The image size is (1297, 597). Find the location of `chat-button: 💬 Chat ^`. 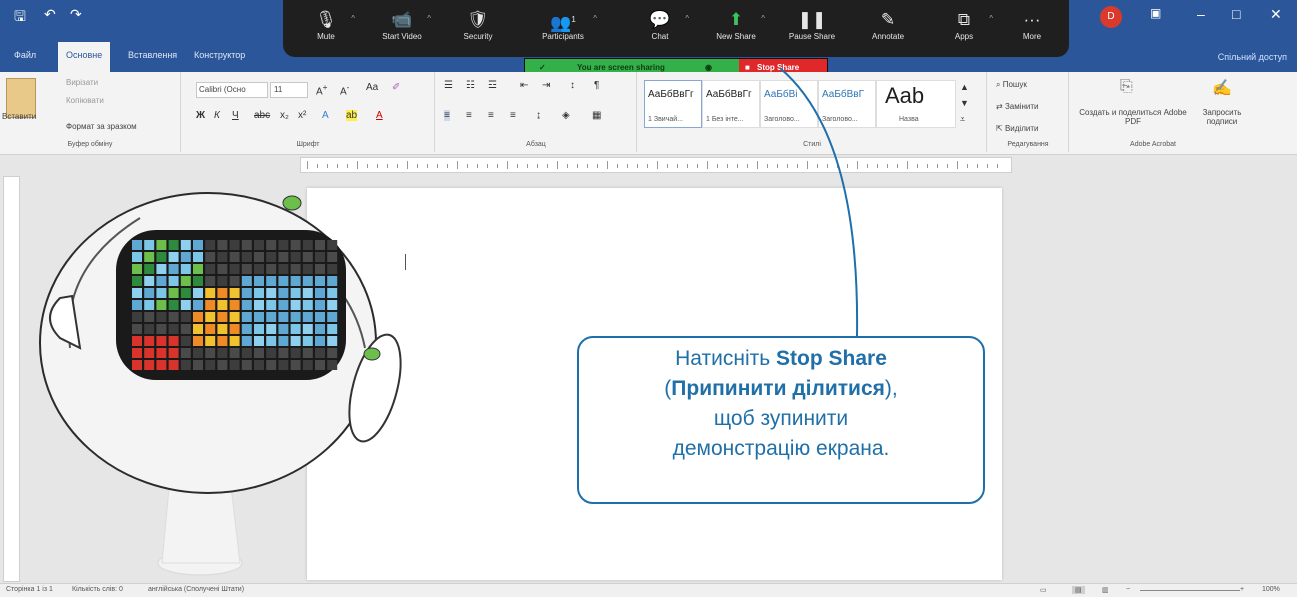

chat-button: 💬 Chat ^ is located at coordinates (660, 24).